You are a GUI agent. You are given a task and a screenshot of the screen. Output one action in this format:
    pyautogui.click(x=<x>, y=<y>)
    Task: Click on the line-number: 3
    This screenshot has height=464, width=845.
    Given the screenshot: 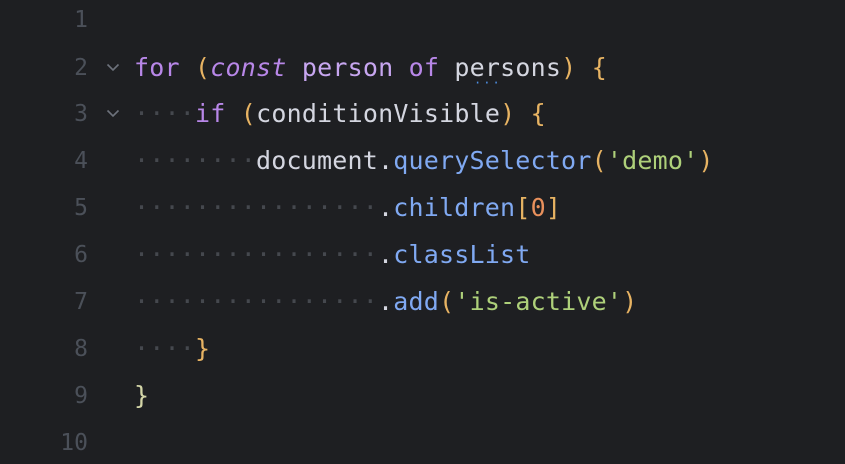 What is the action you would take?
    pyautogui.click(x=81, y=114)
    